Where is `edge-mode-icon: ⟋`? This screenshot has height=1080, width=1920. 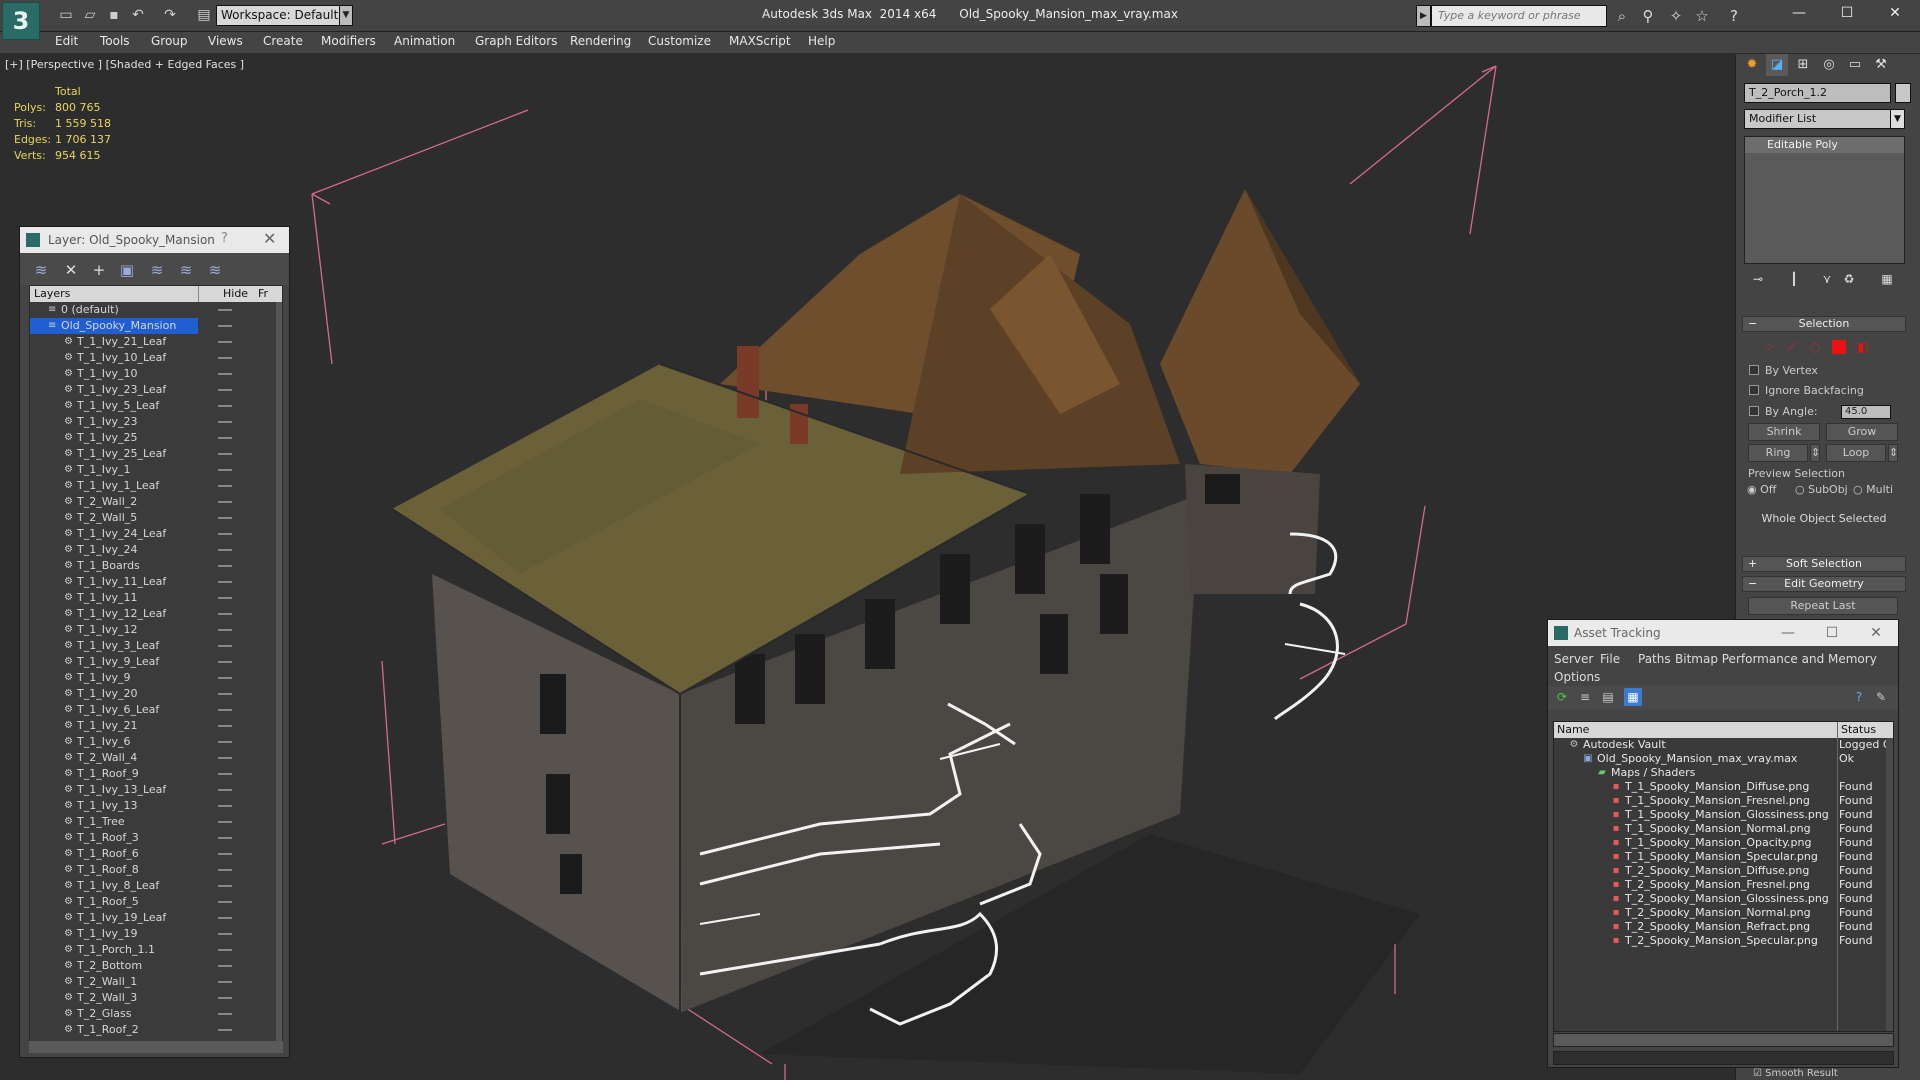
edge-mode-icon: ⟋ is located at coordinates (1792, 347).